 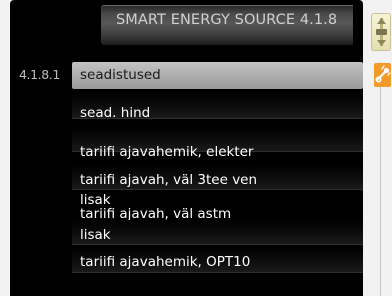 I want to click on settings-icon, so click(x=382, y=75).